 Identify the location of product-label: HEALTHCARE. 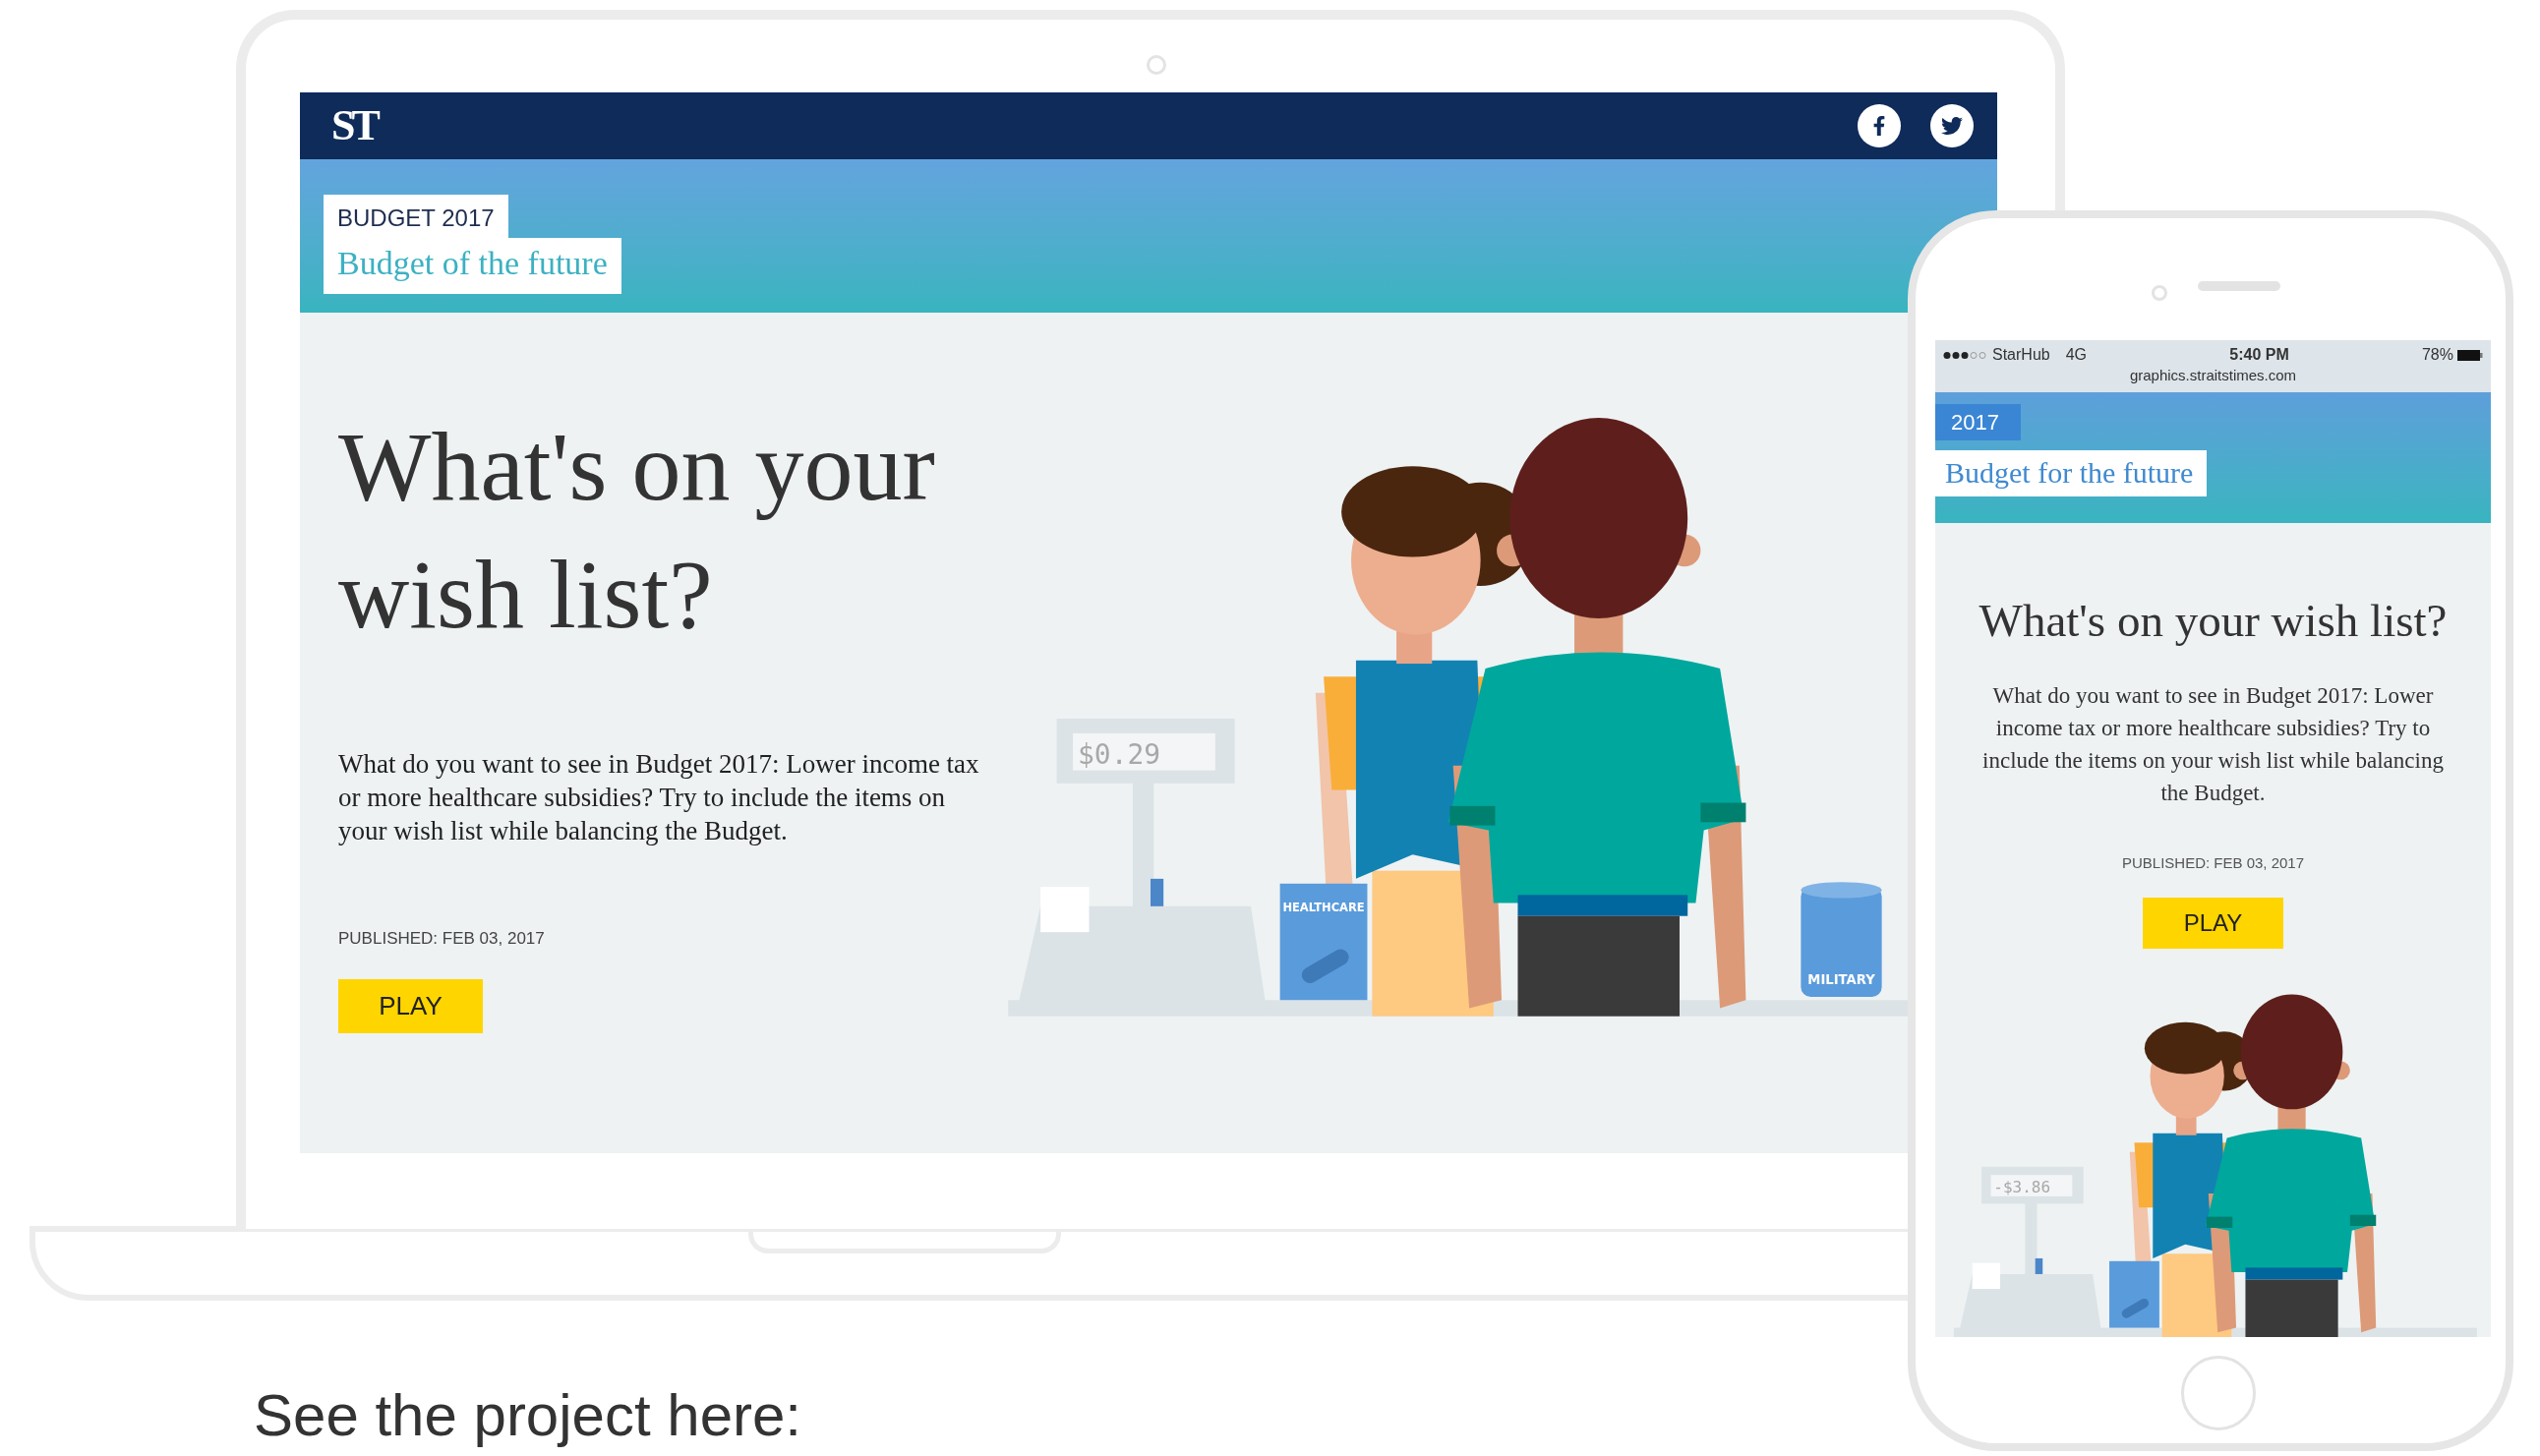
(1323, 907).